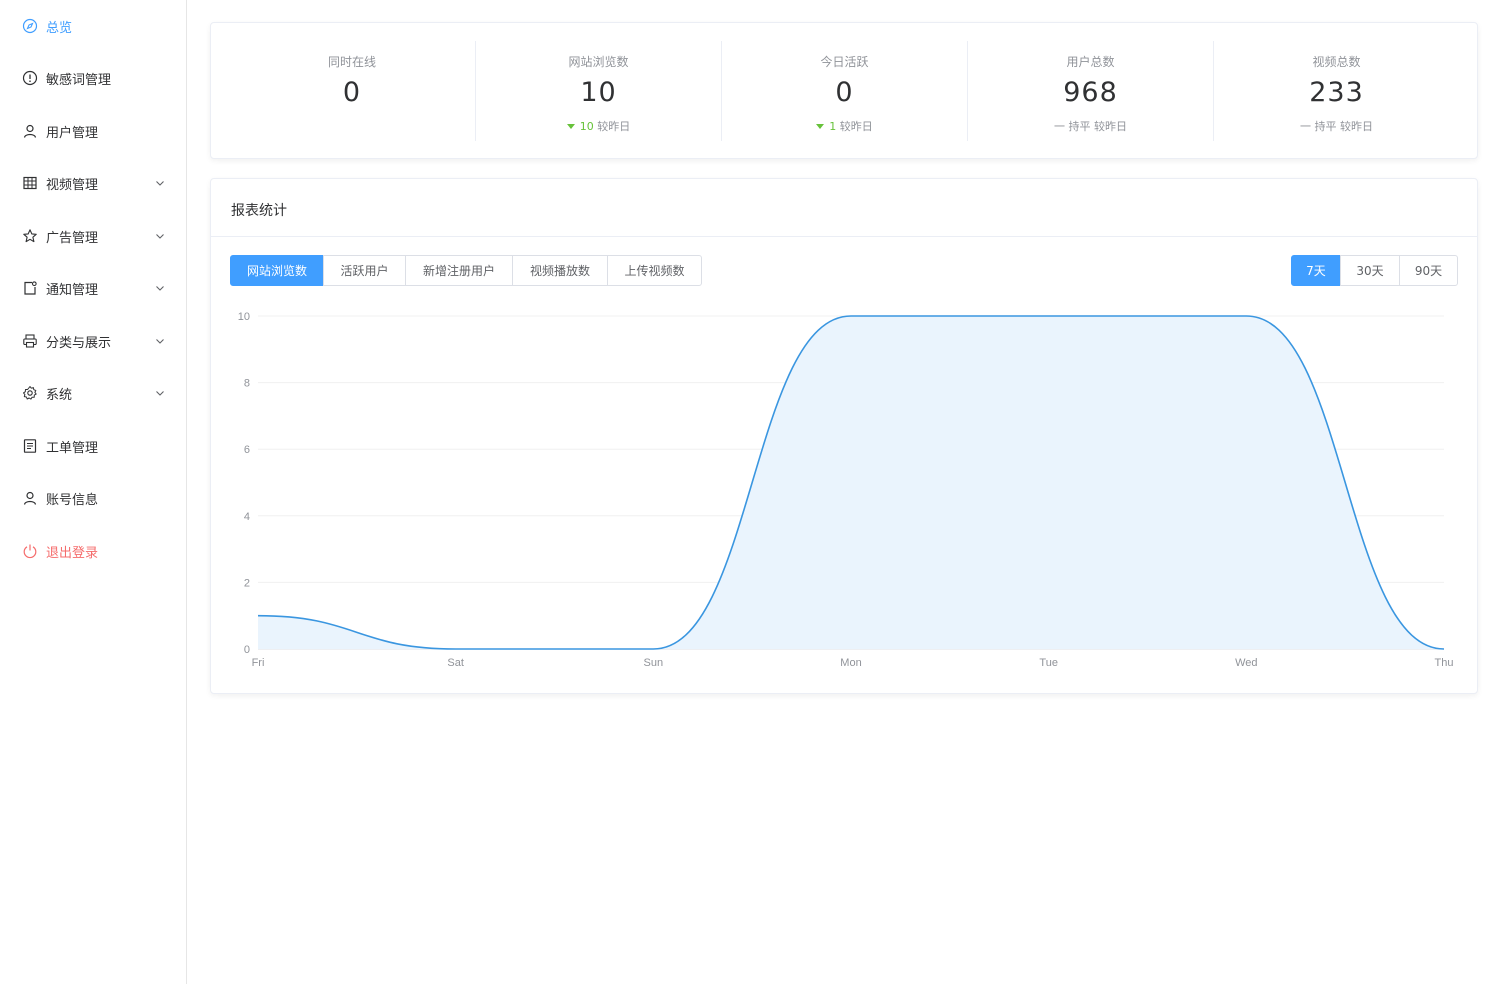 The width and height of the screenshot is (1500, 984). What do you see at coordinates (79, 80) in the screenshot?
I see `sidebar-item-label: 敏感词管理` at bounding box center [79, 80].